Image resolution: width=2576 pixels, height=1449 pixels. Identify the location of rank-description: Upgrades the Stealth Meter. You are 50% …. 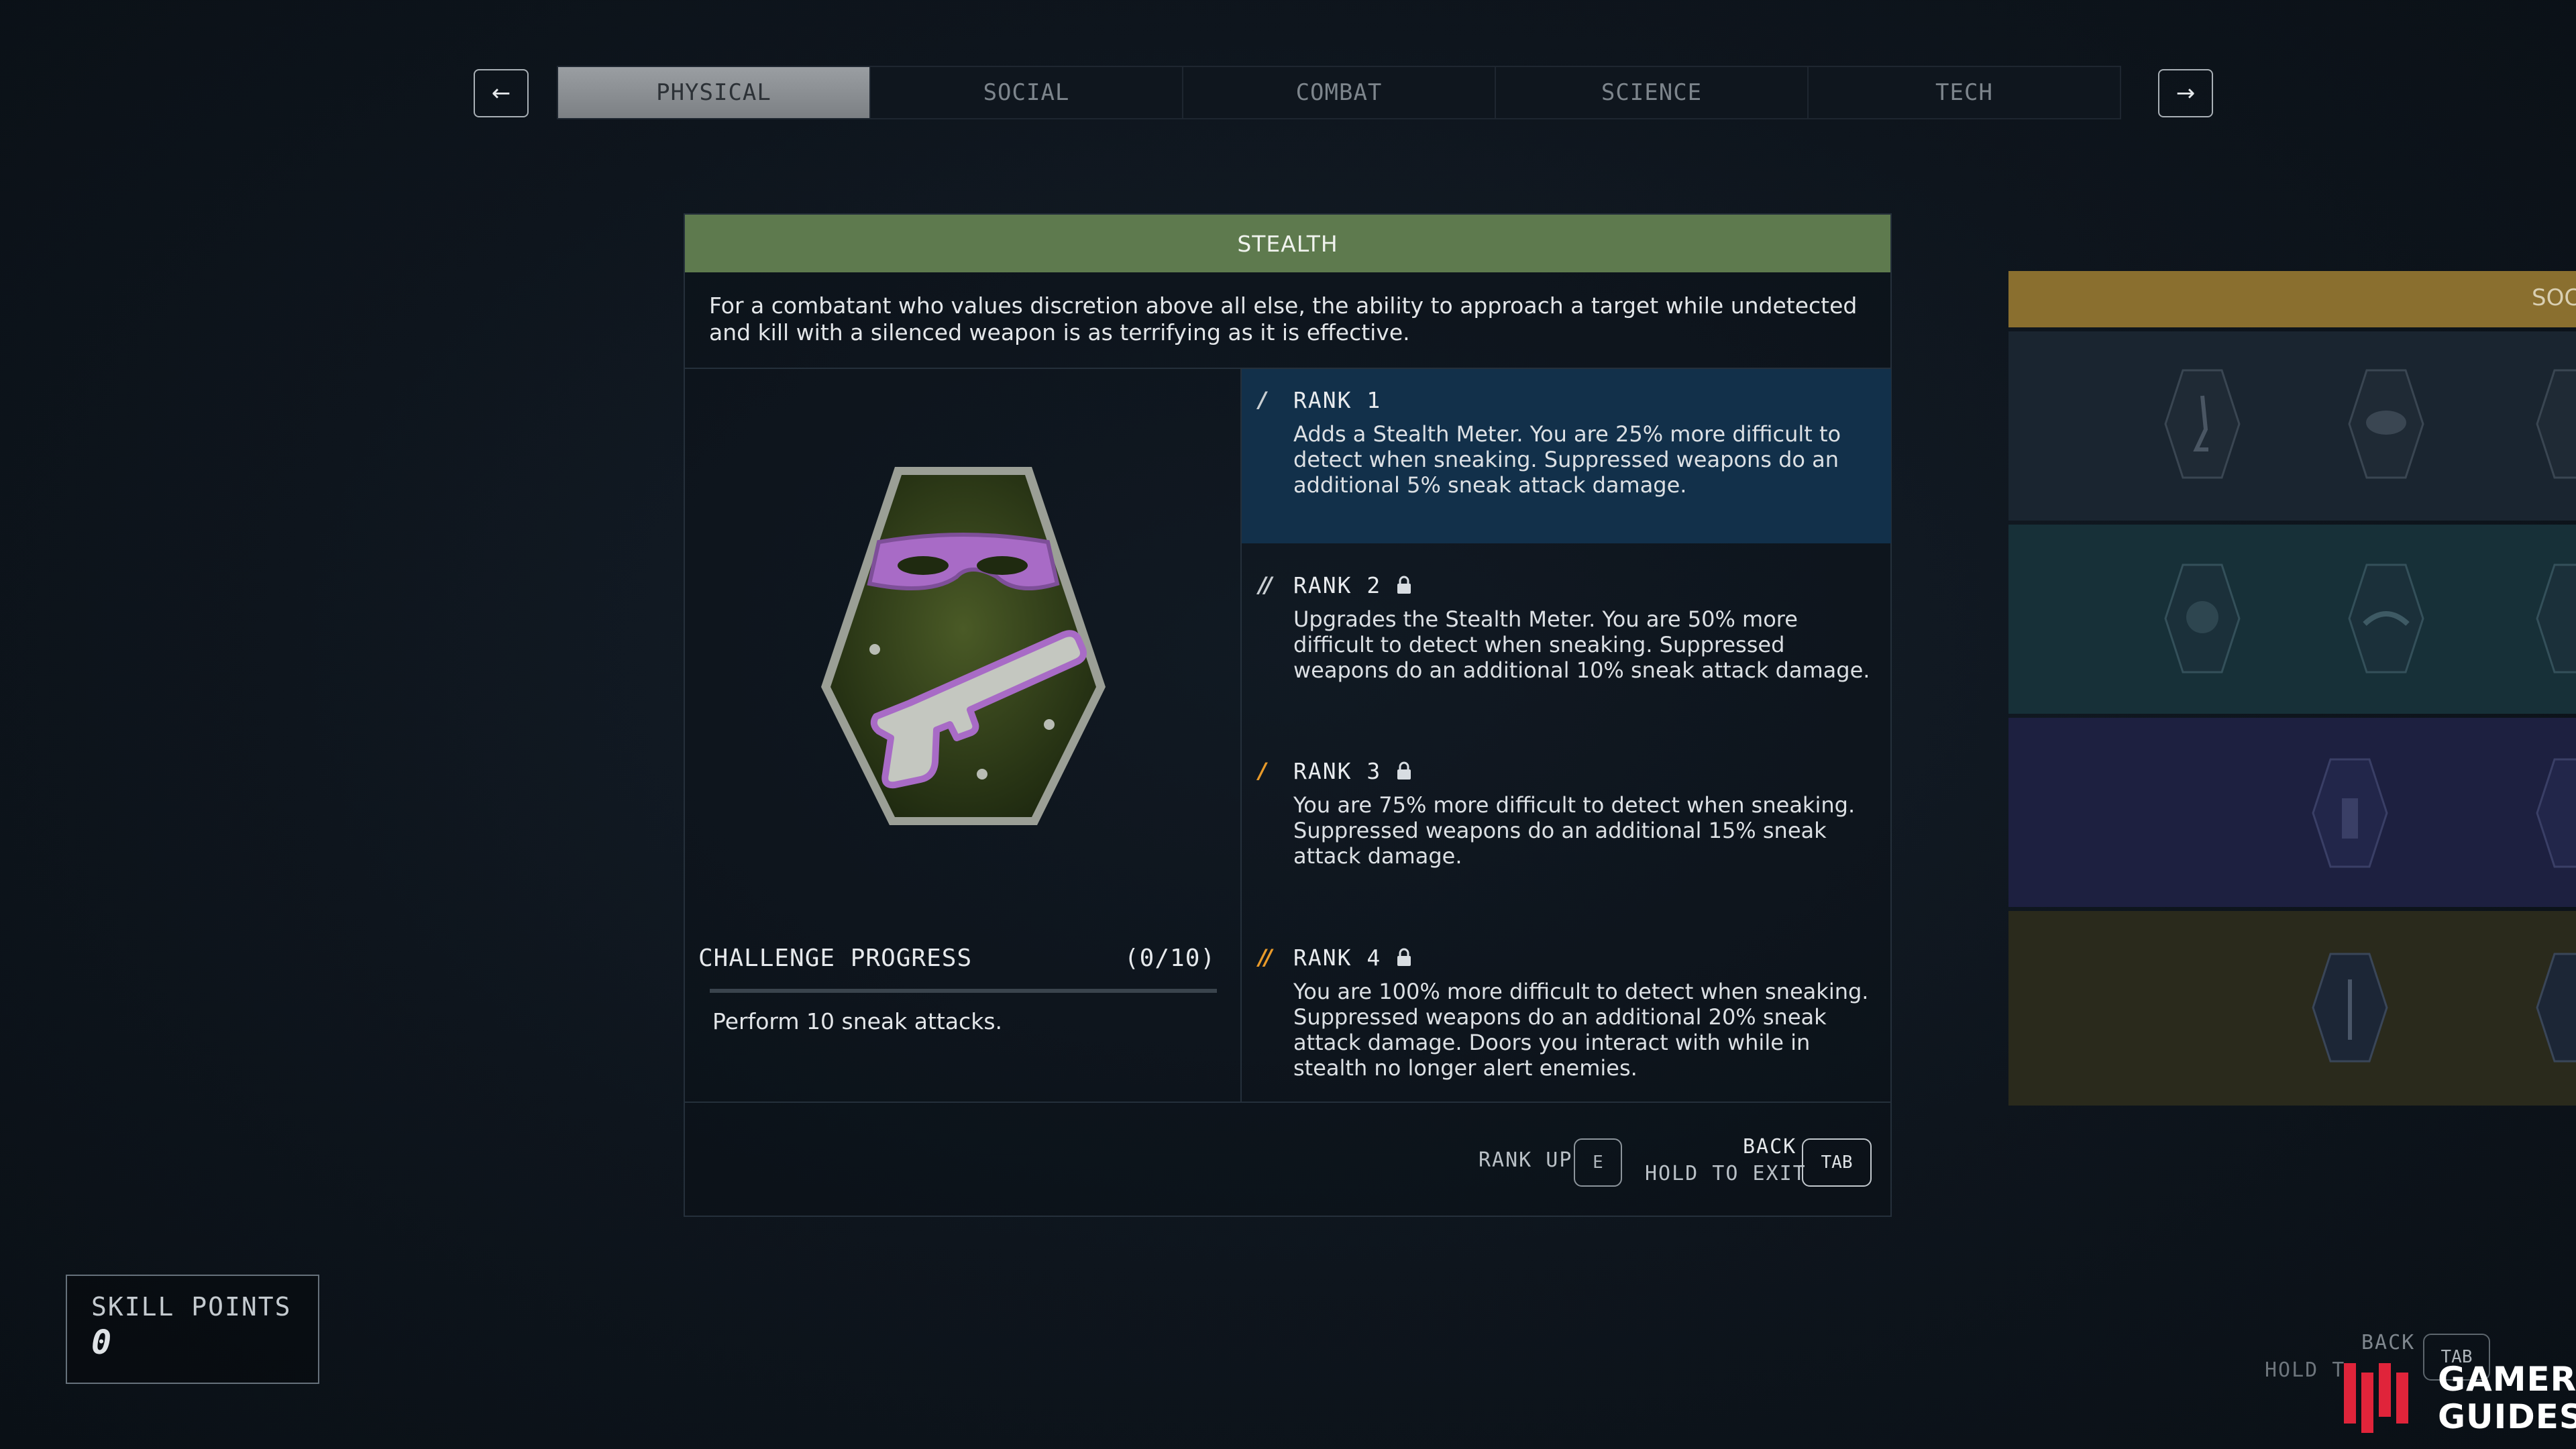
(1581, 644).